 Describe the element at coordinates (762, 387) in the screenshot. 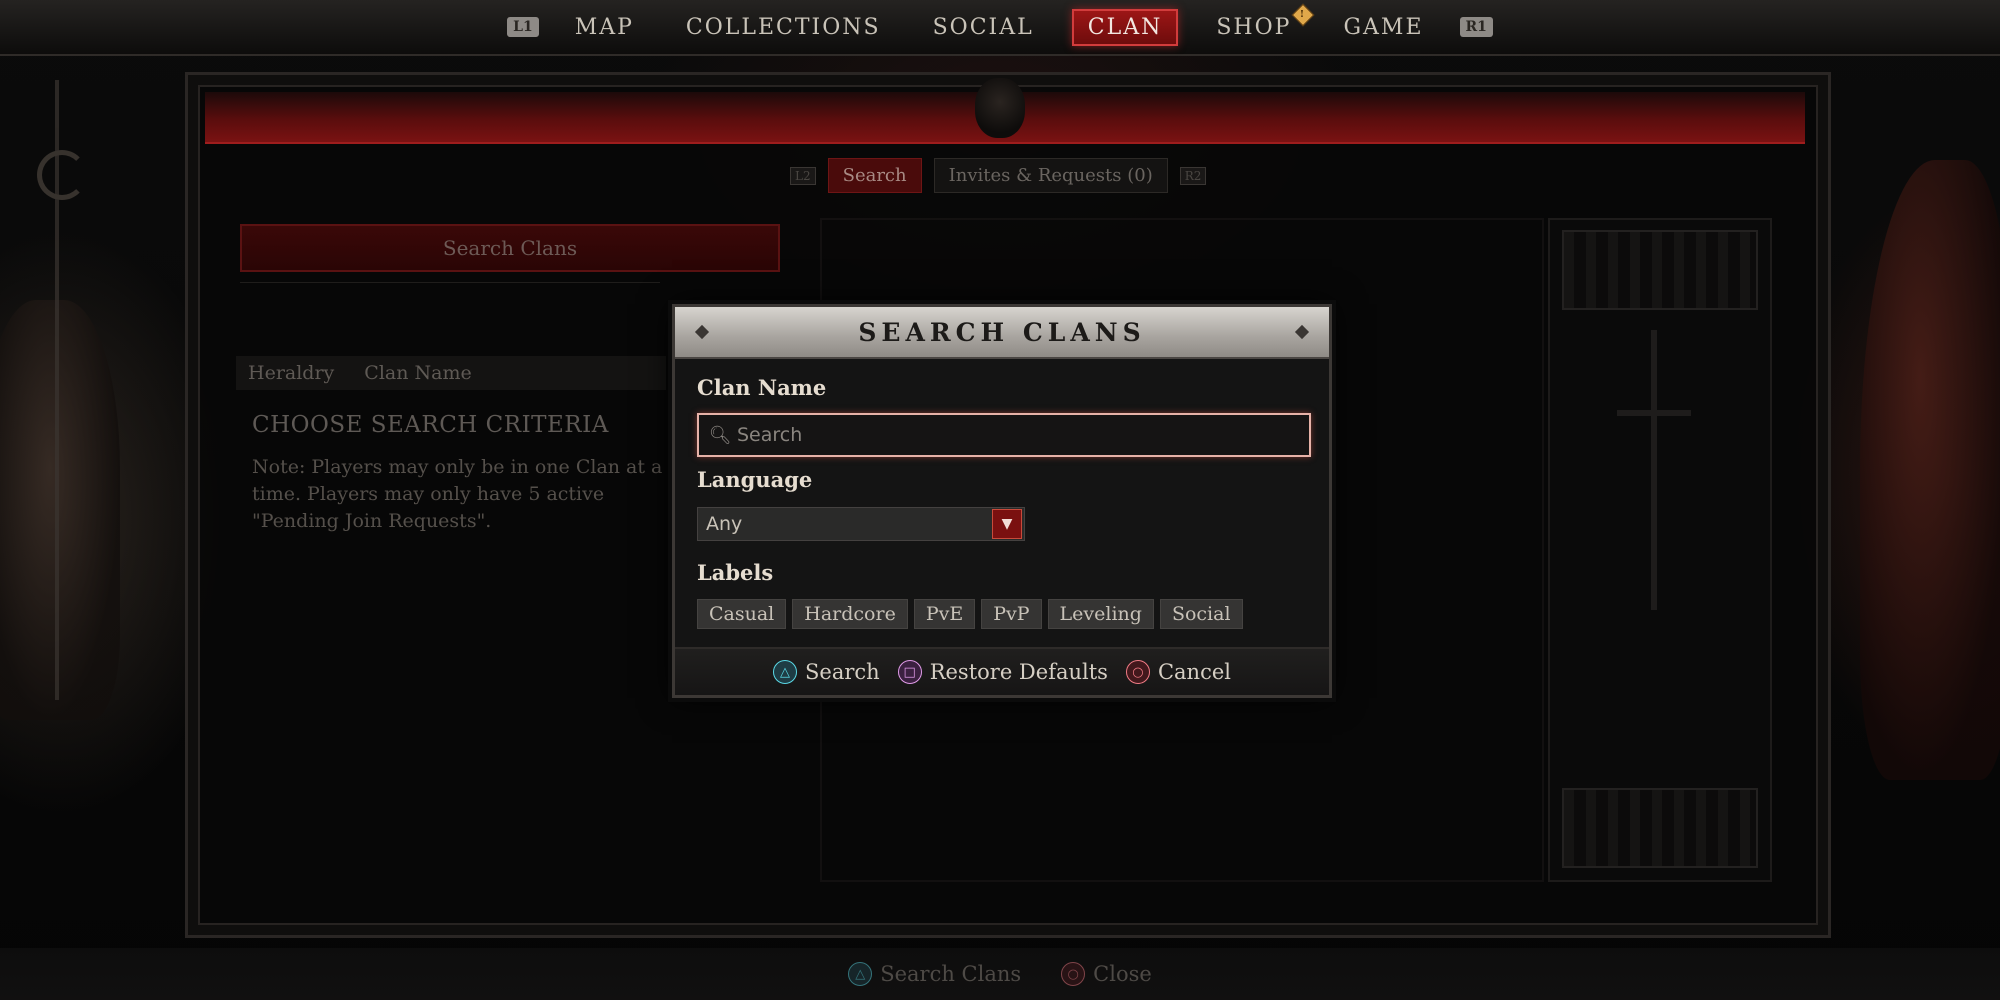

I see `clan-name-label: Clan Name` at that location.